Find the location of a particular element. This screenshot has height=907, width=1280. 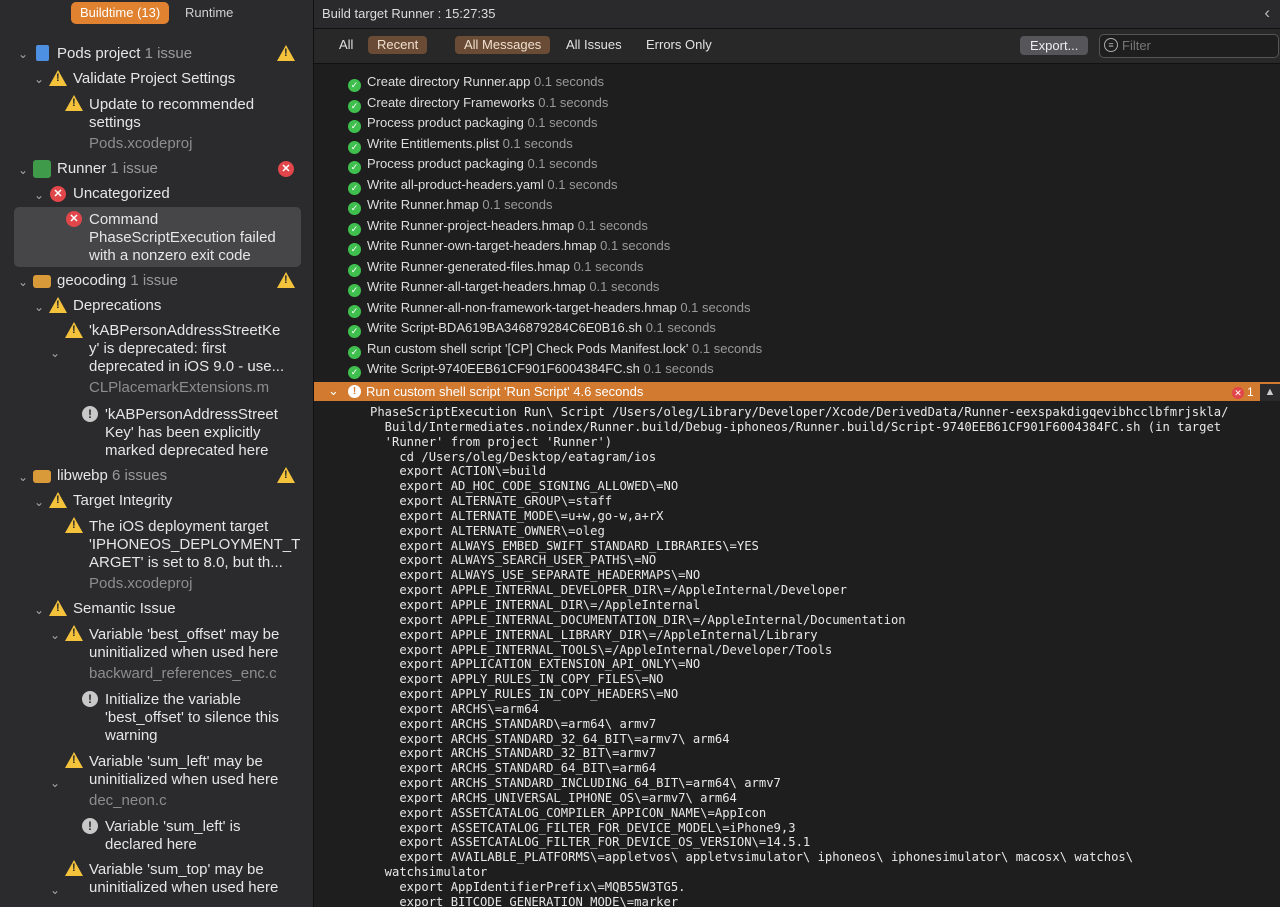

category-uncategorized: Uncategorized is located at coordinates (121, 193).